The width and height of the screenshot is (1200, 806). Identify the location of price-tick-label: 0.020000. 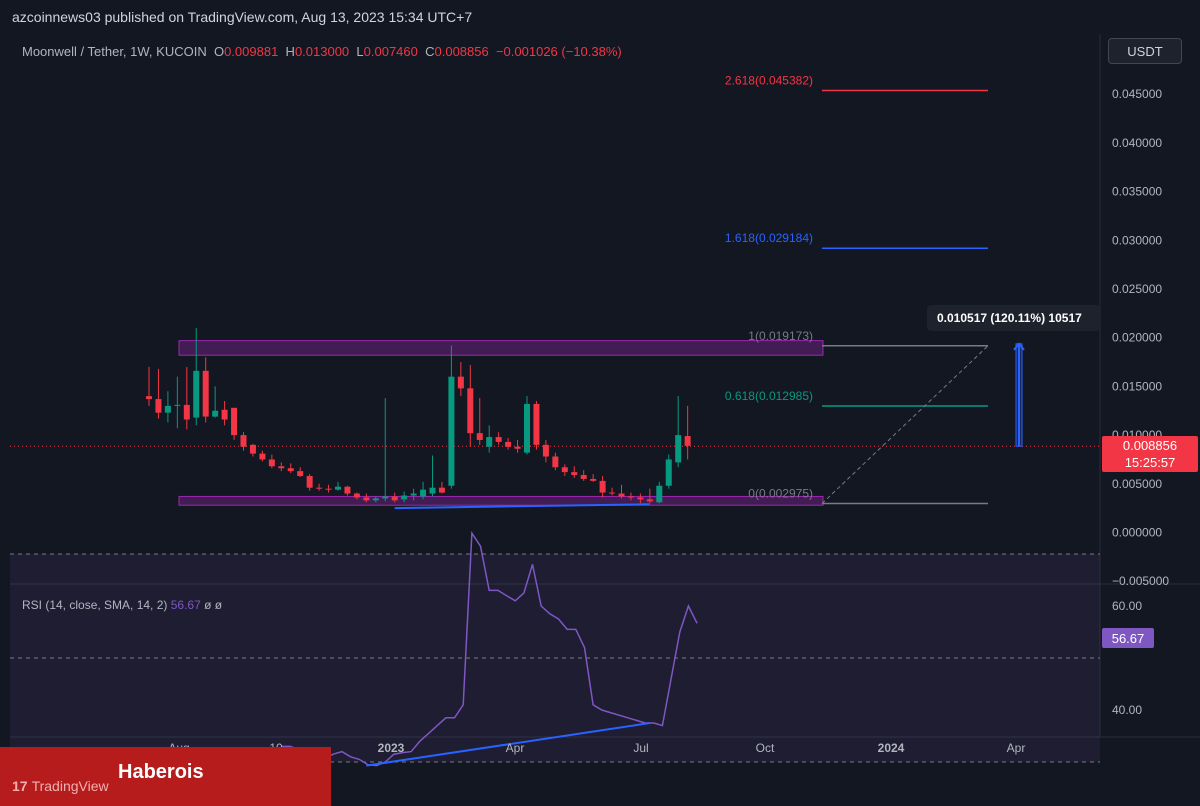
(1137, 338).